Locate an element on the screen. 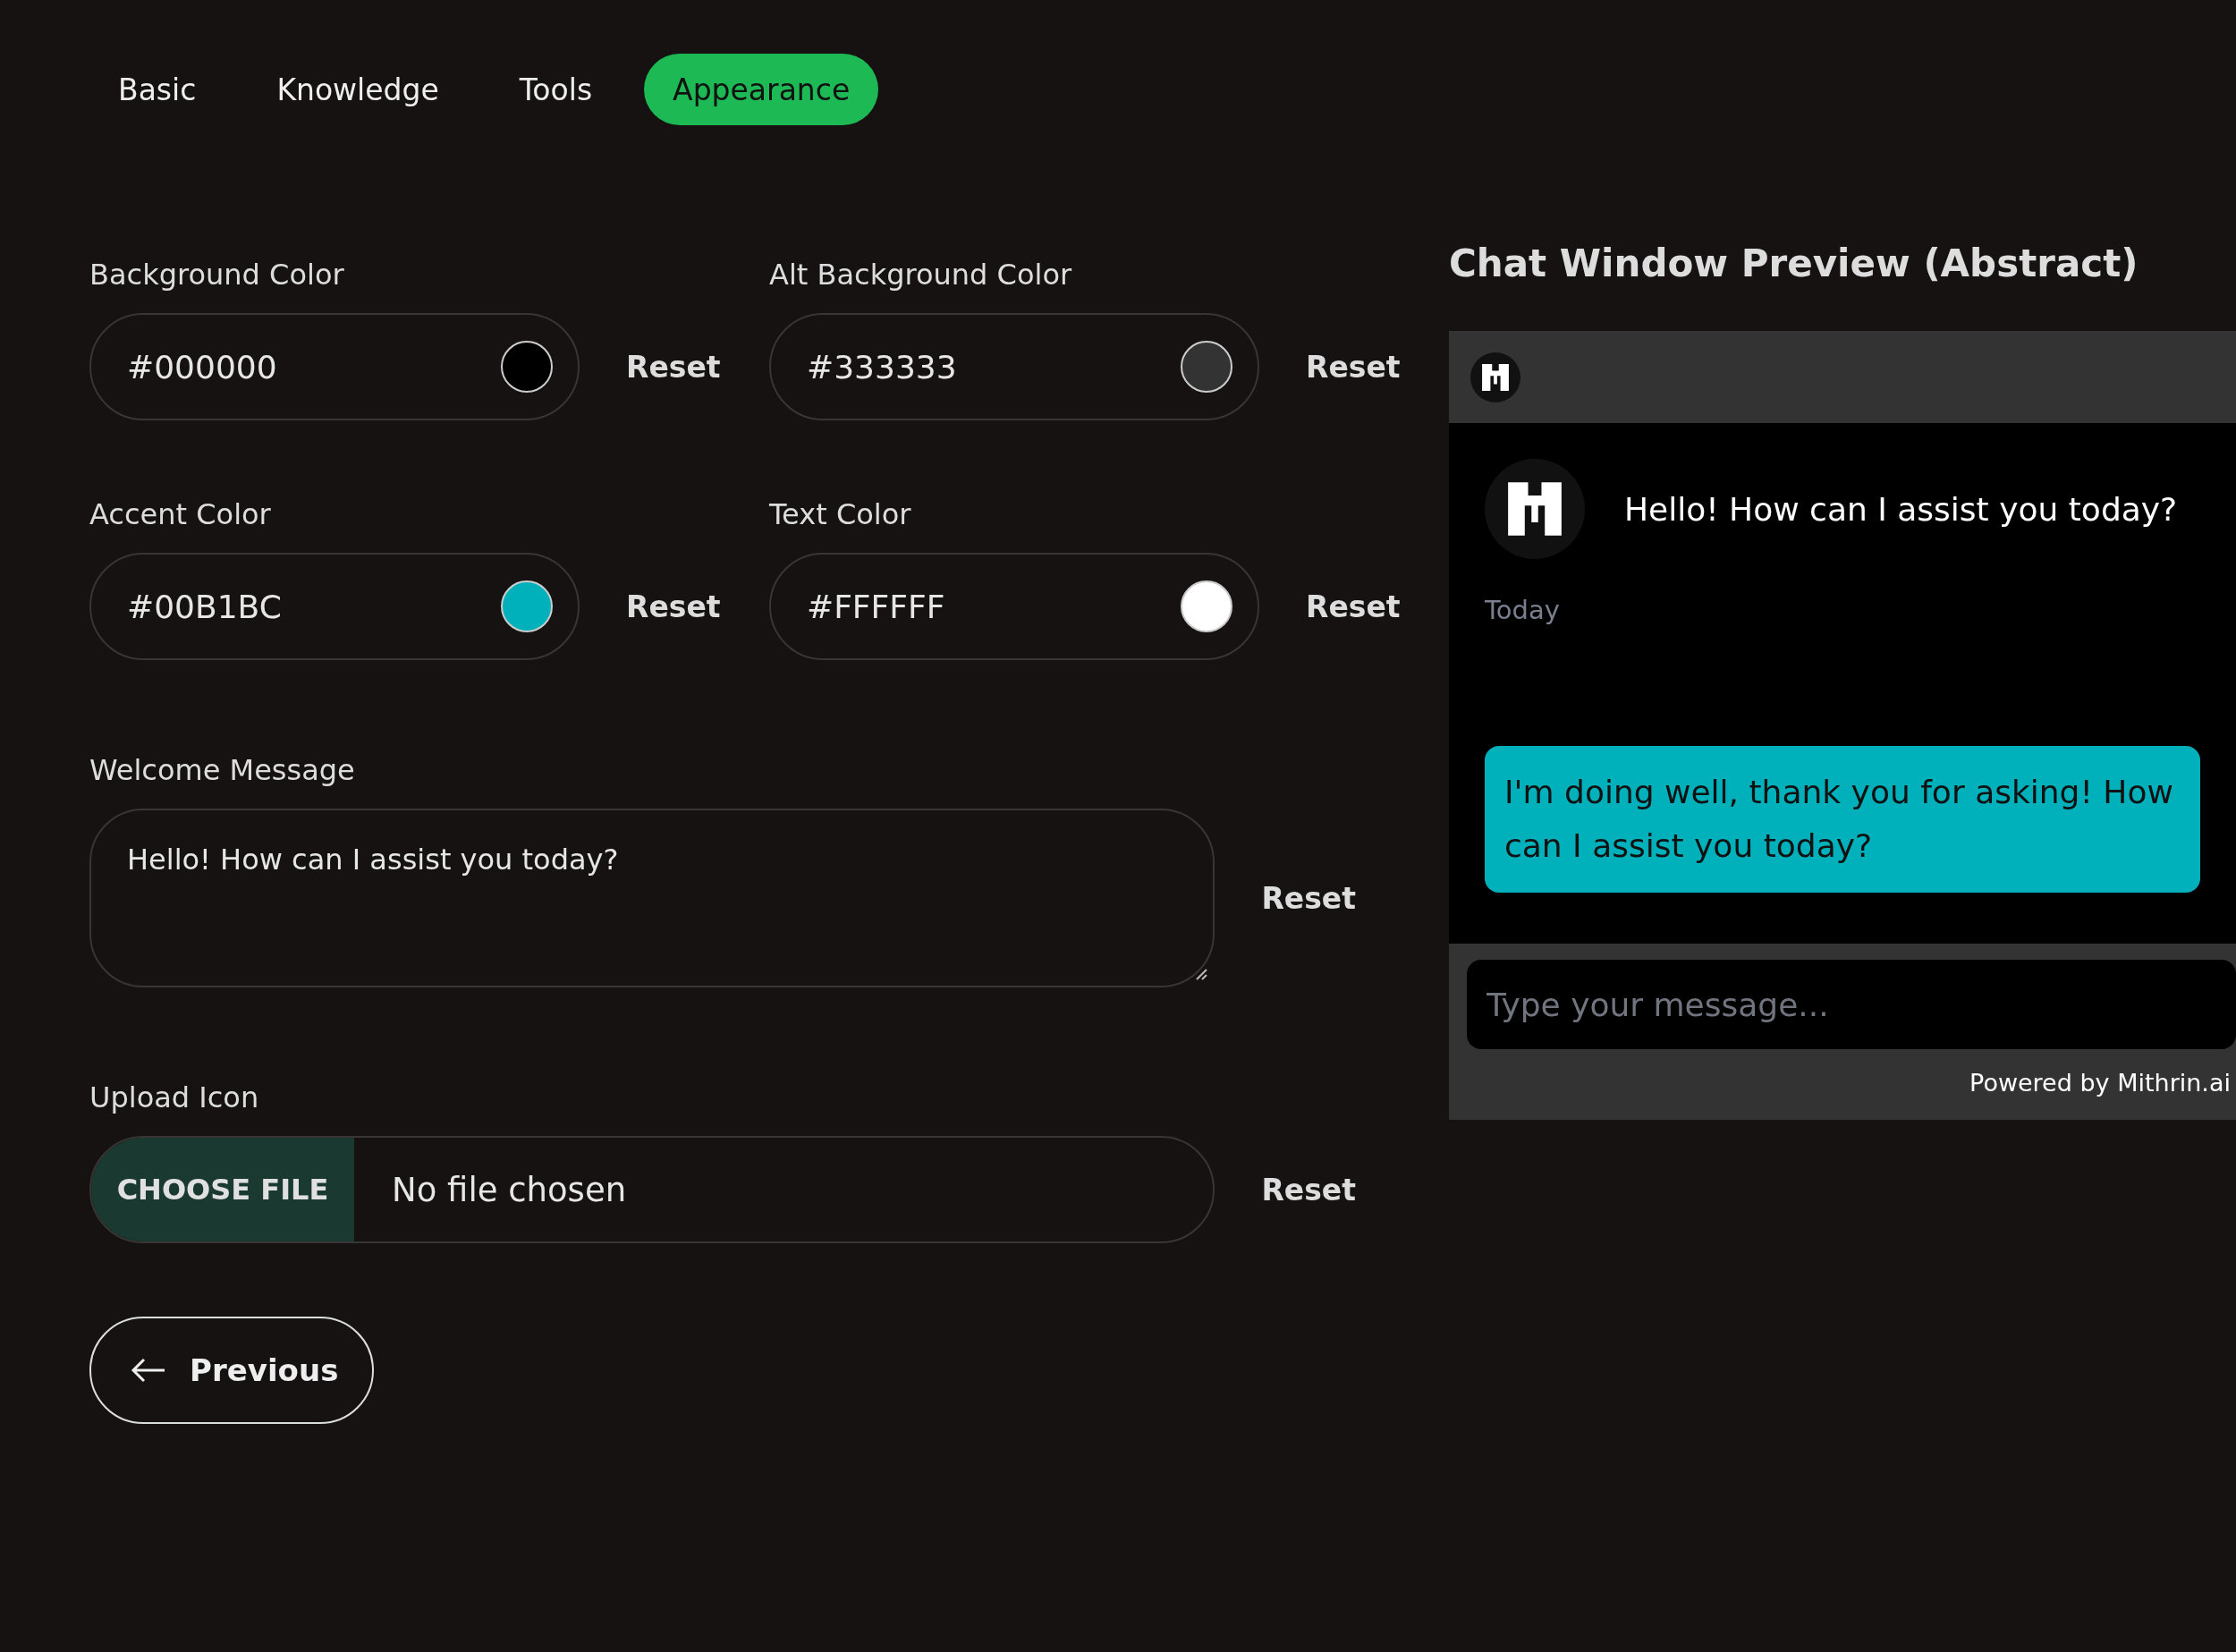 The height and width of the screenshot is (1652, 2236). color-field: #000000 is located at coordinates (334, 367).